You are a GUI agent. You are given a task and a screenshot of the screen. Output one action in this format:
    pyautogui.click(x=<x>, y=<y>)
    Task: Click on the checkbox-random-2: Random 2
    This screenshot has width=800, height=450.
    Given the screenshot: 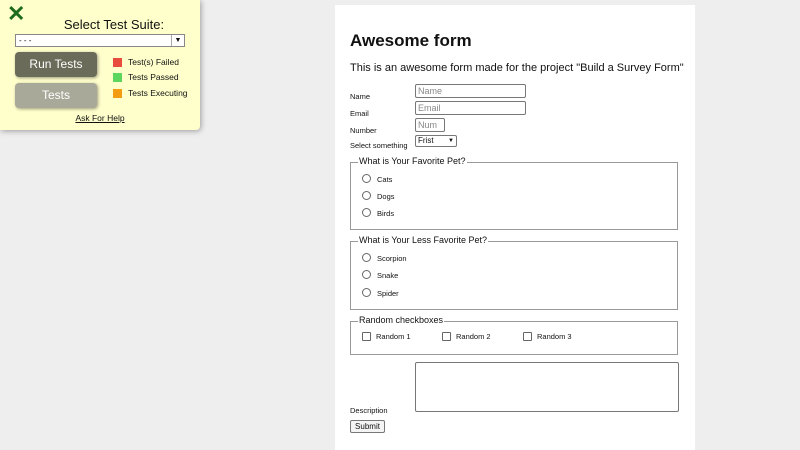 What is the action you would take?
    pyautogui.click(x=466, y=336)
    